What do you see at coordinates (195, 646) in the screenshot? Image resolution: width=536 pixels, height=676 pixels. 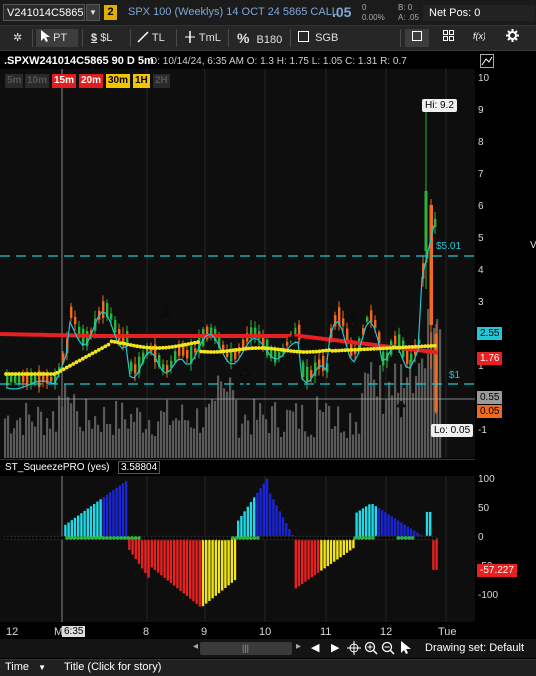 I see `scroll-left-icon: ◂` at bounding box center [195, 646].